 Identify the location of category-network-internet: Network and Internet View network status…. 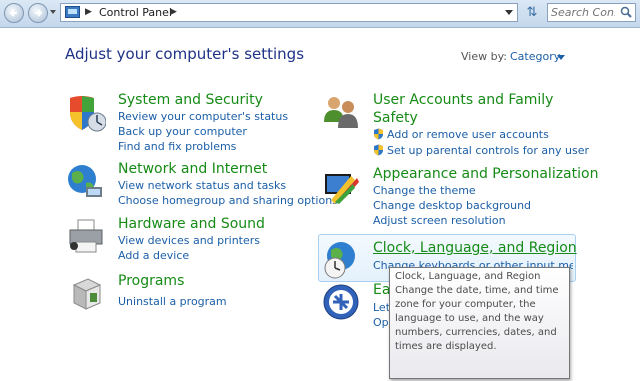
(202, 184).